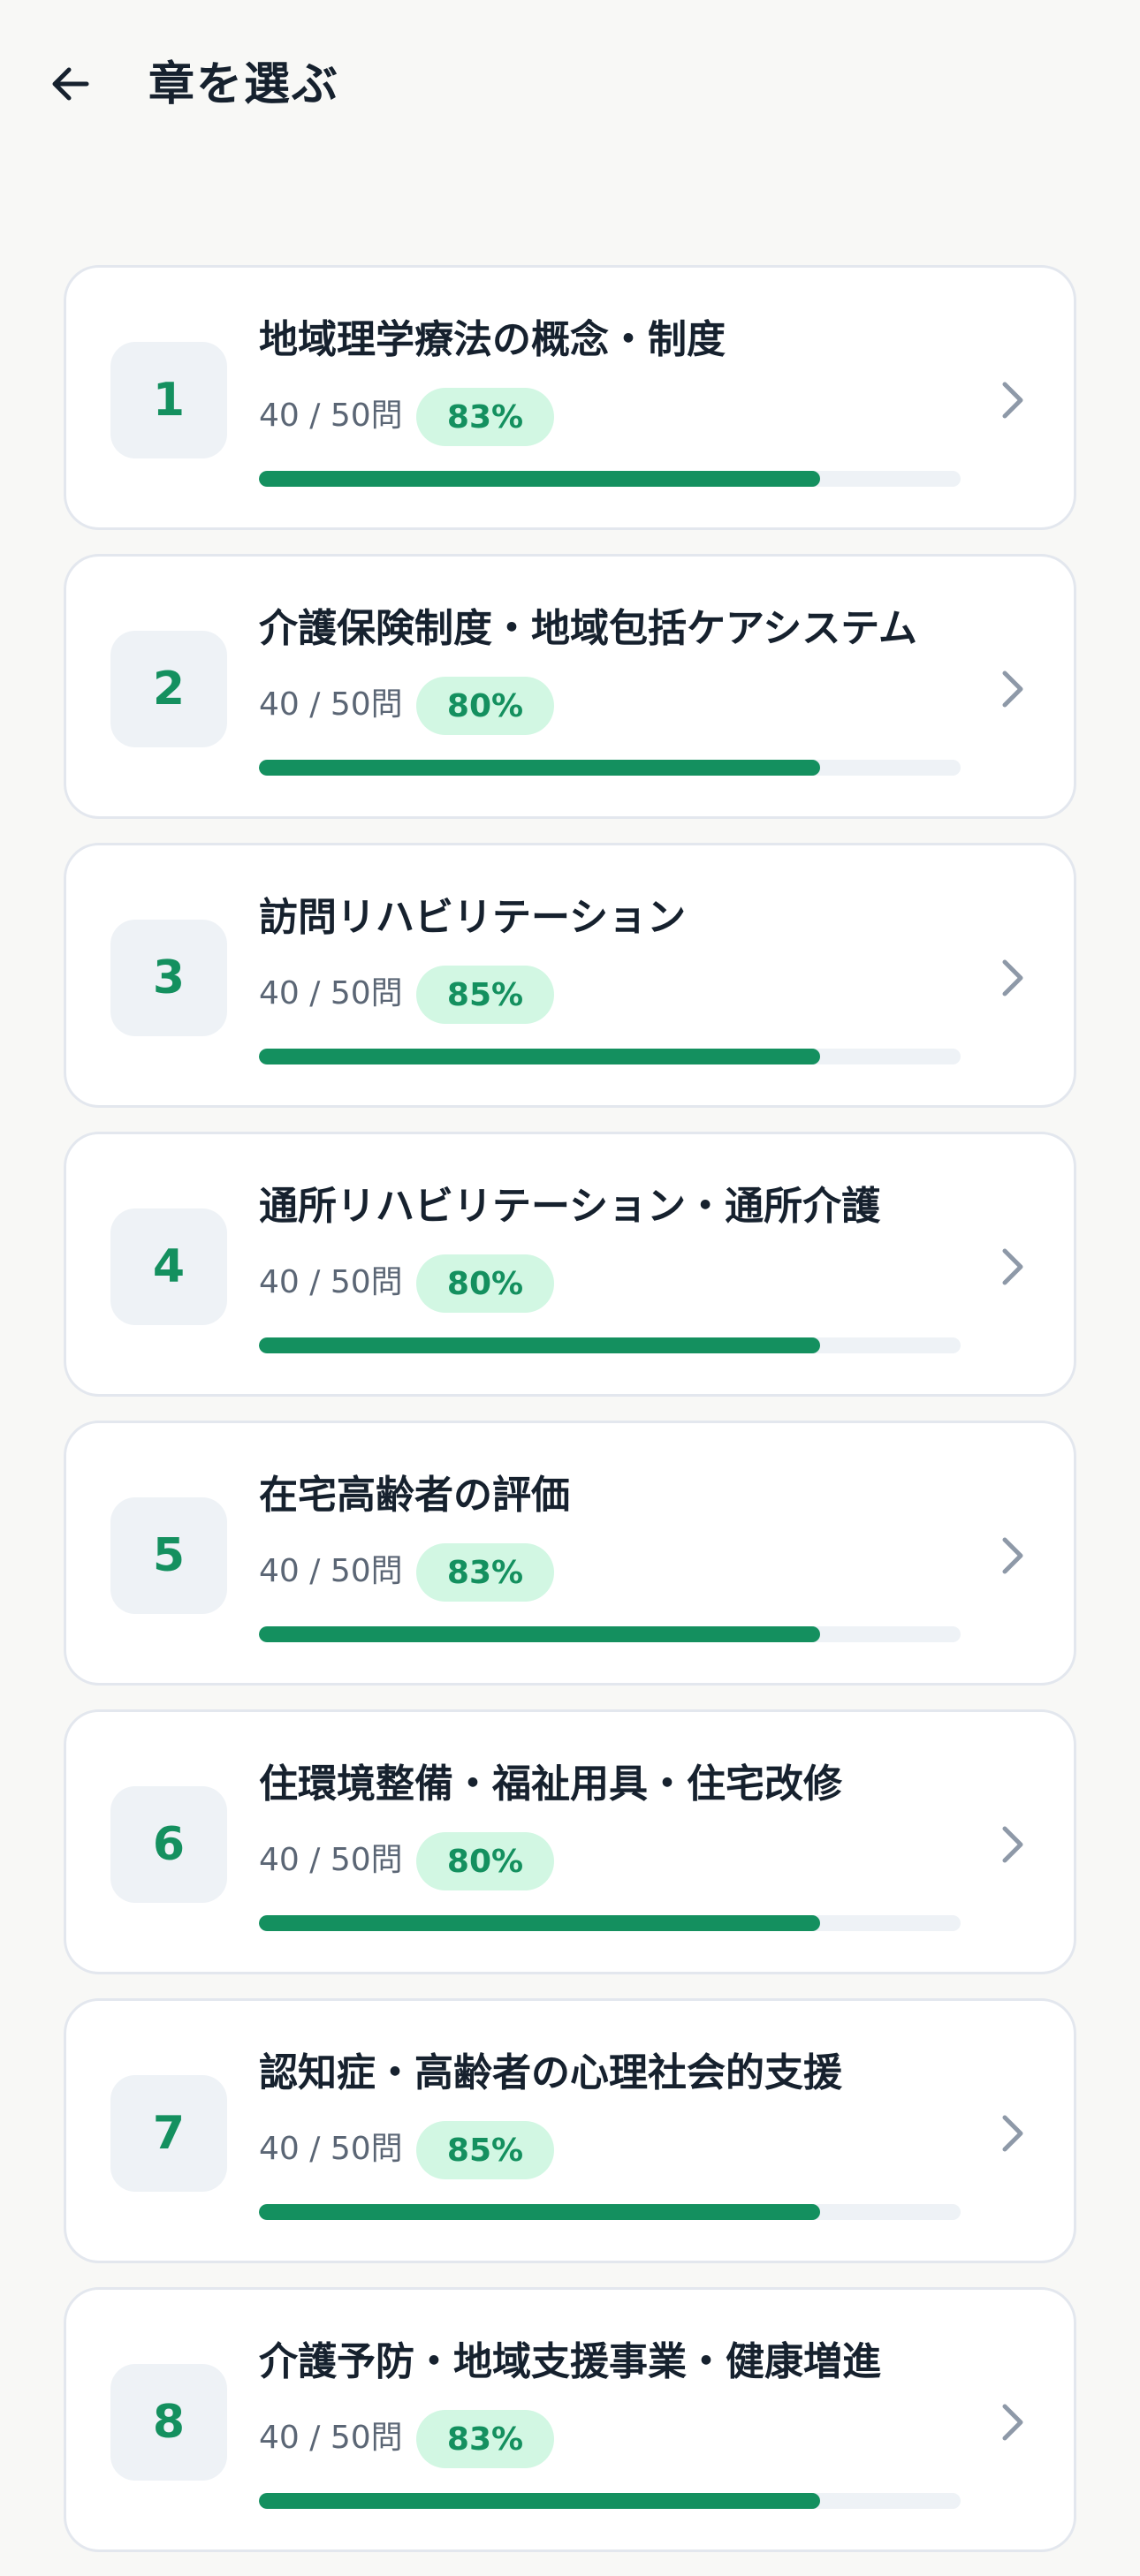 This screenshot has height=2576, width=1140. I want to click on chapter-number: 3, so click(168, 978).